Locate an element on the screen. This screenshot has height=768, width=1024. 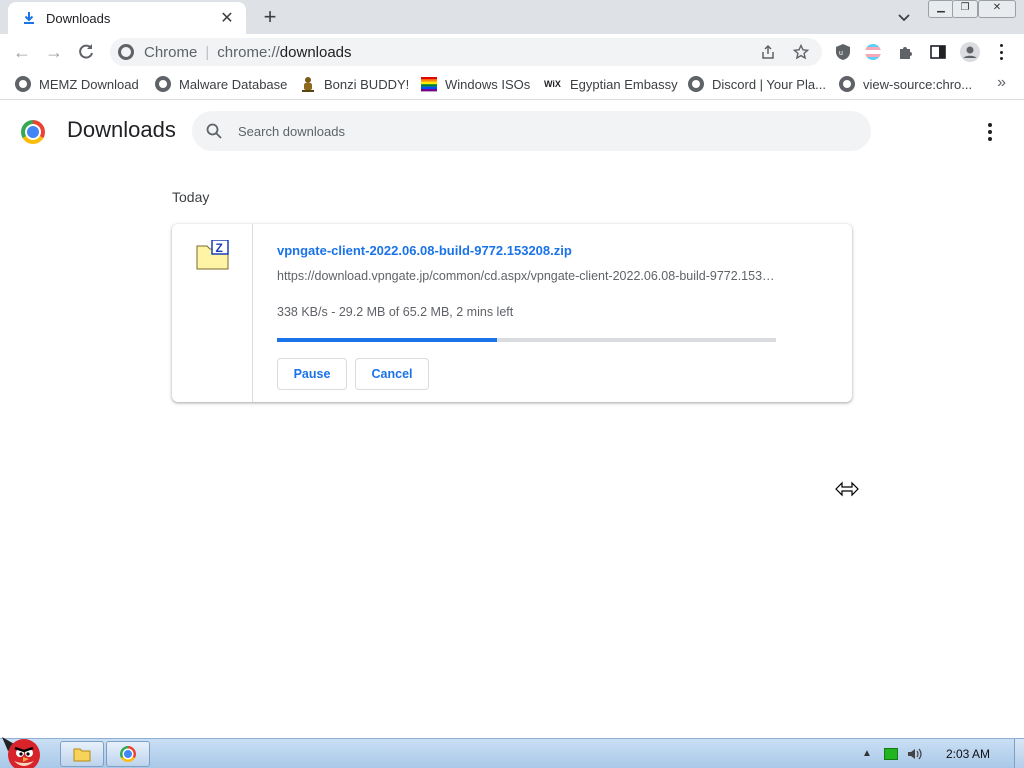
chrome-menu-kebab-icon is located at coordinates (1002, 52).